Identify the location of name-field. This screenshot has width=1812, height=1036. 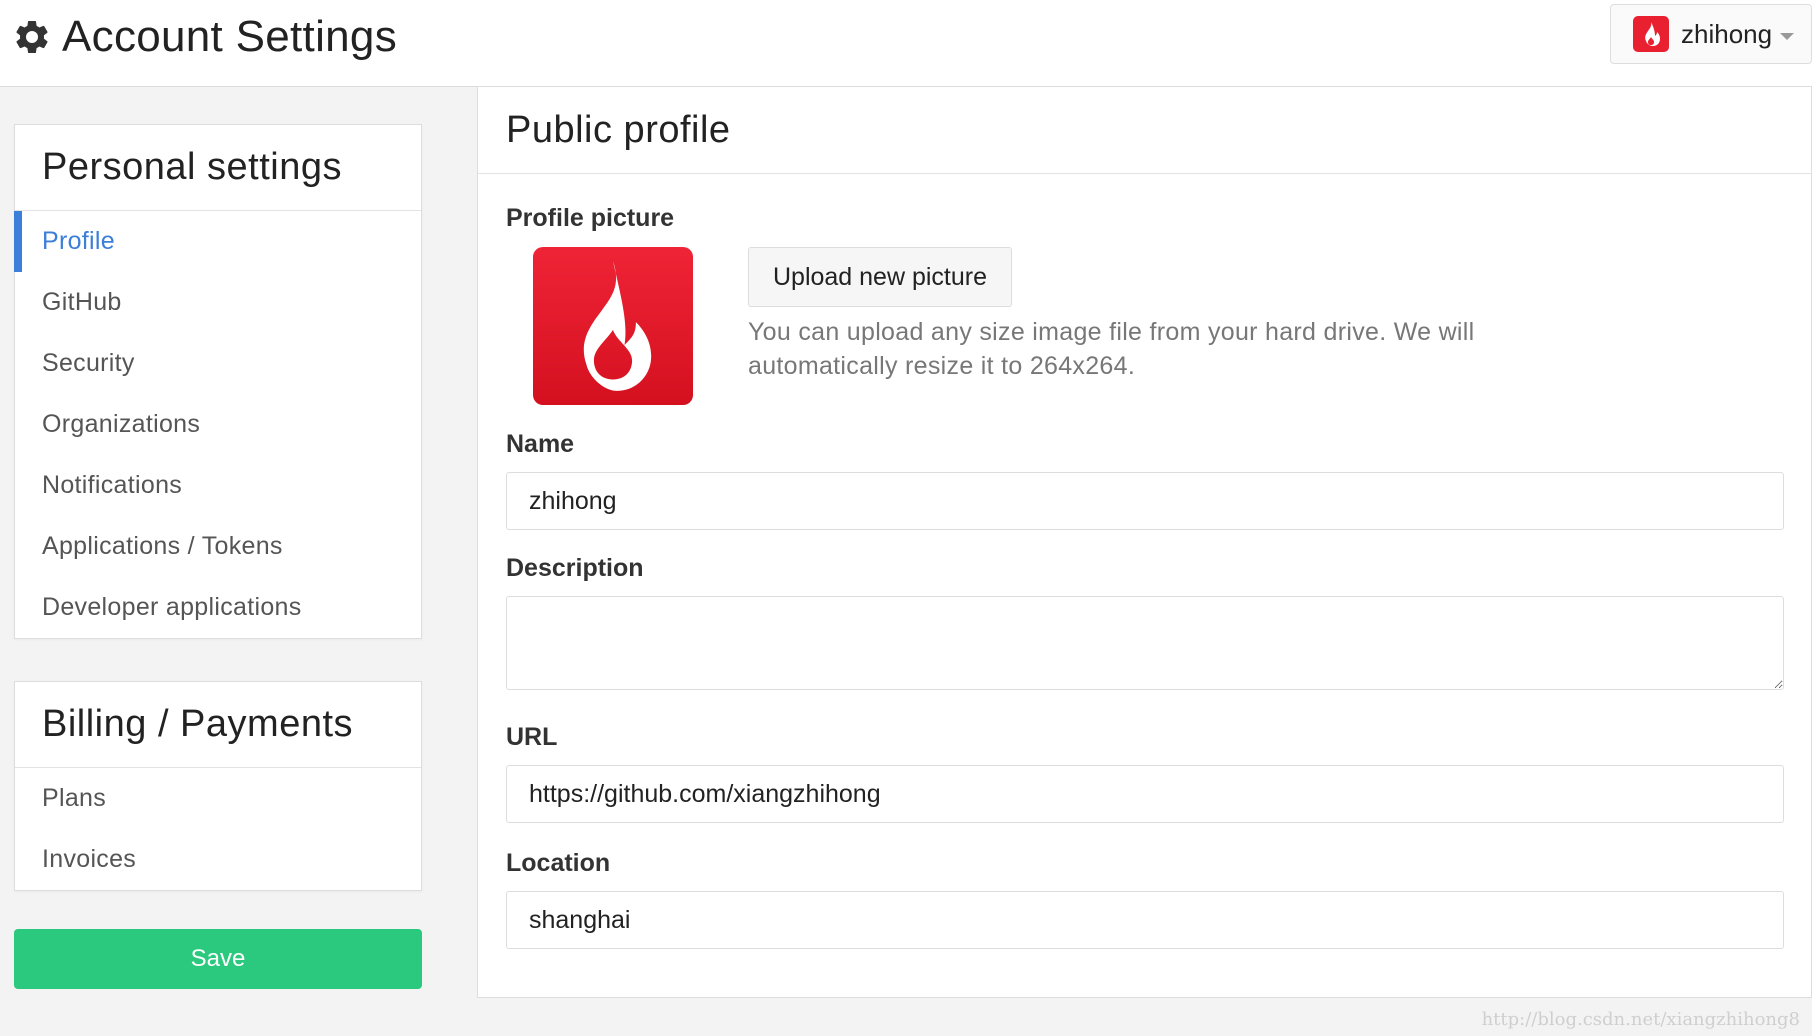
(1145, 501).